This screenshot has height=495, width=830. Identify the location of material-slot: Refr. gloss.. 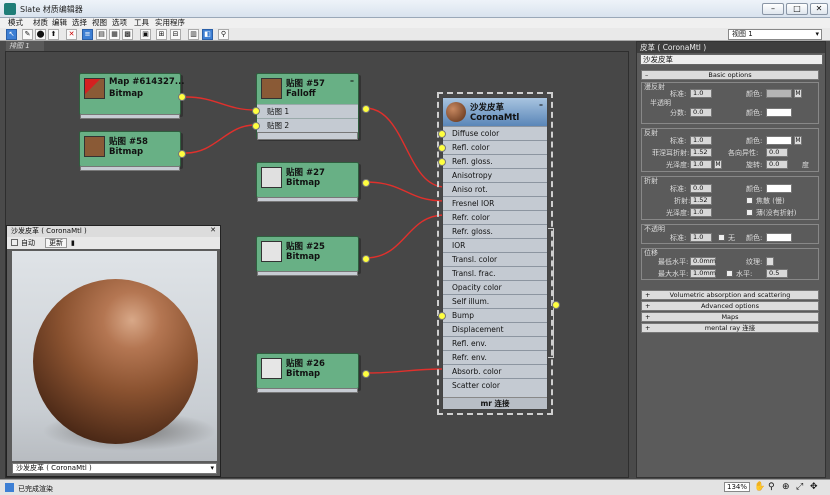
(495, 231).